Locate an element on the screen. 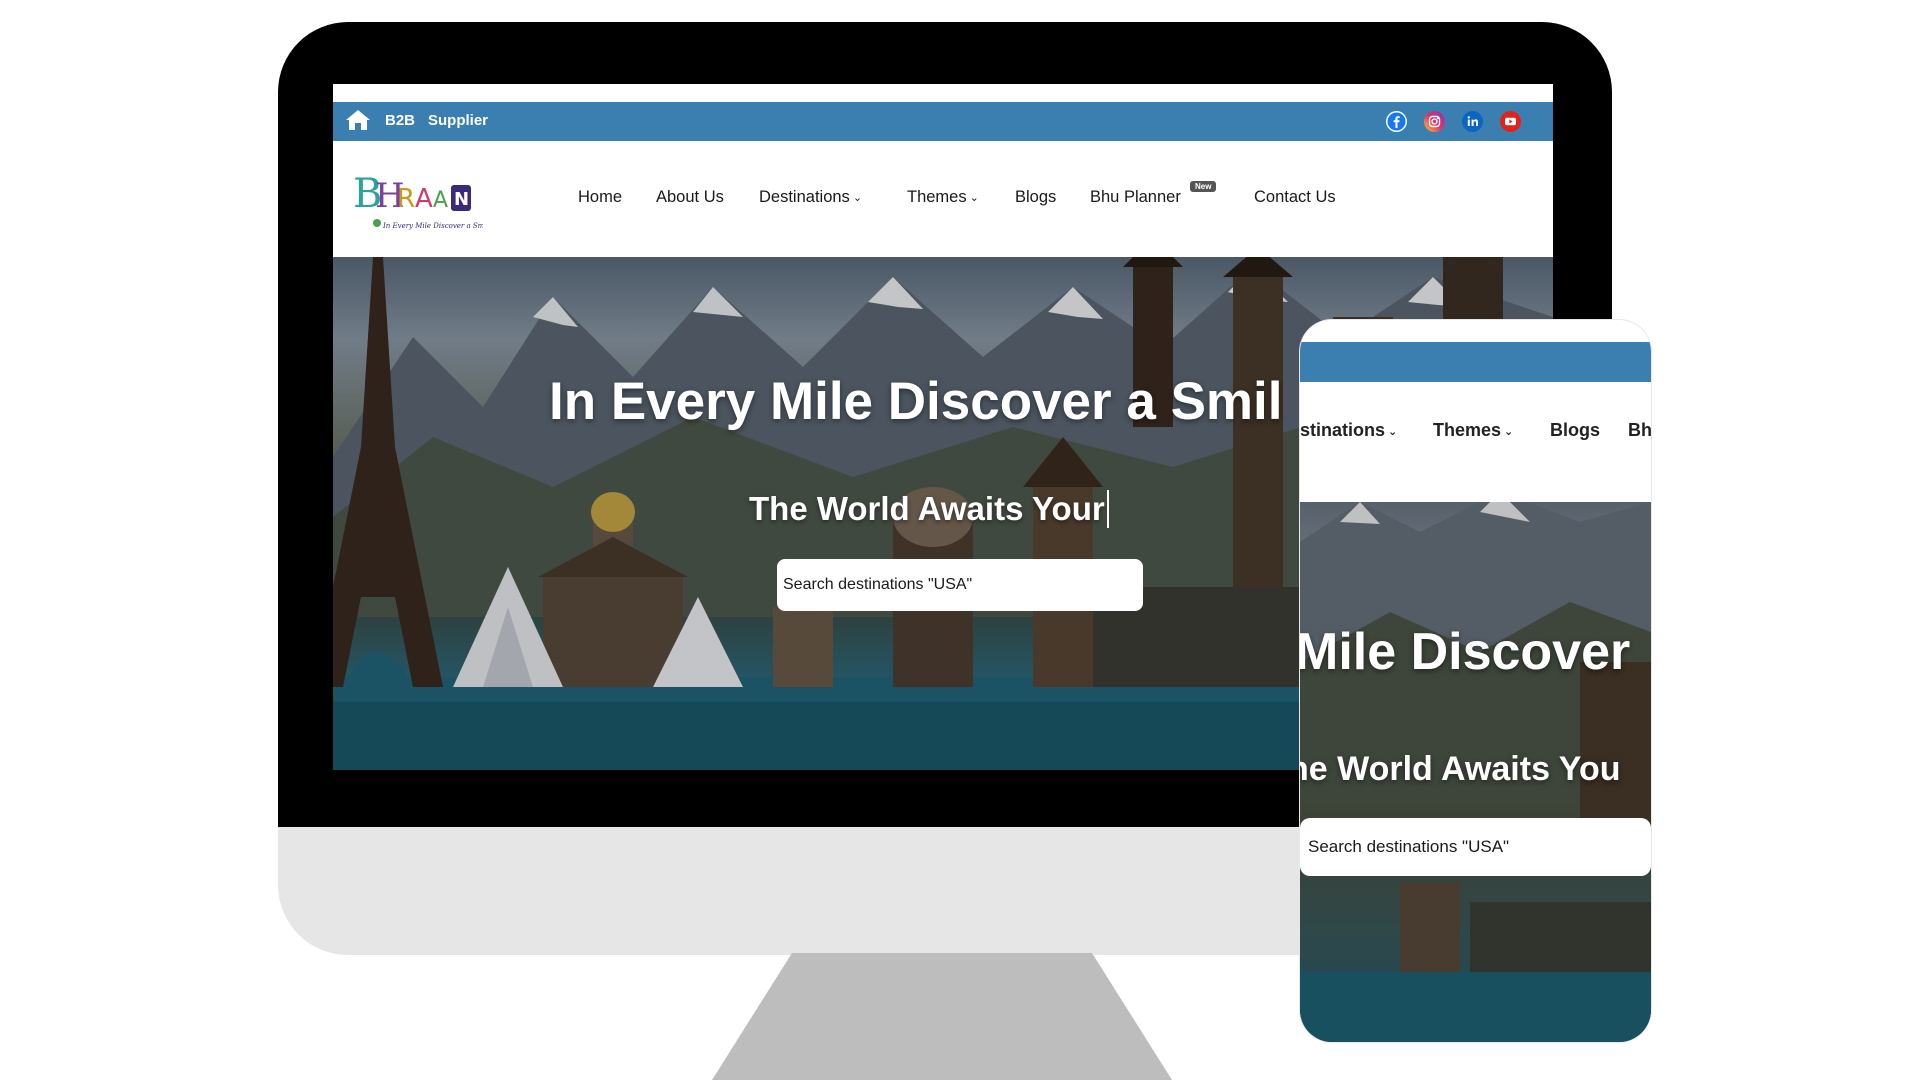 Image resolution: width=1920 pixels, height=1080 pixels. nav-bhu-planner: Bhu Planner is located at coordinates (1135, 197).